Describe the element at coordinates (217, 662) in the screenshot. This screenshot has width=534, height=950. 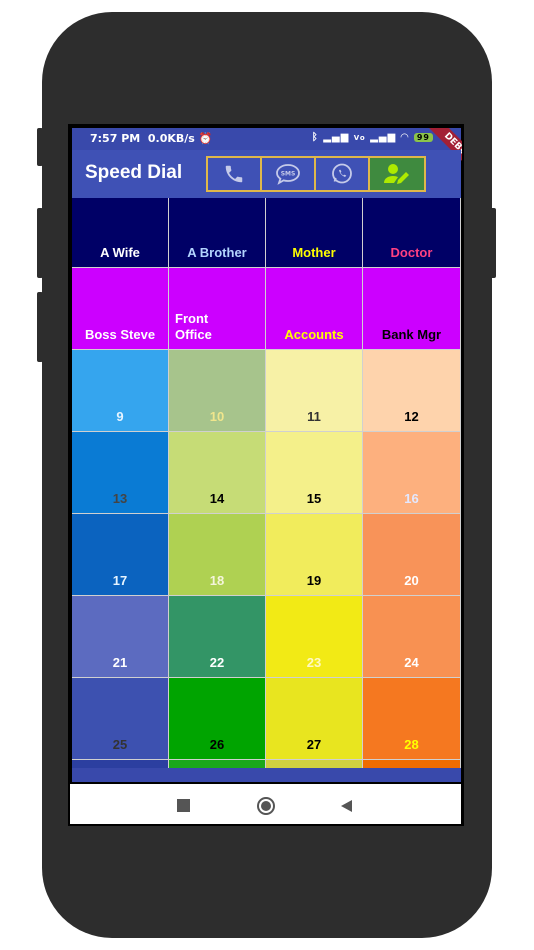
I see `tile-label: 22` at that location.